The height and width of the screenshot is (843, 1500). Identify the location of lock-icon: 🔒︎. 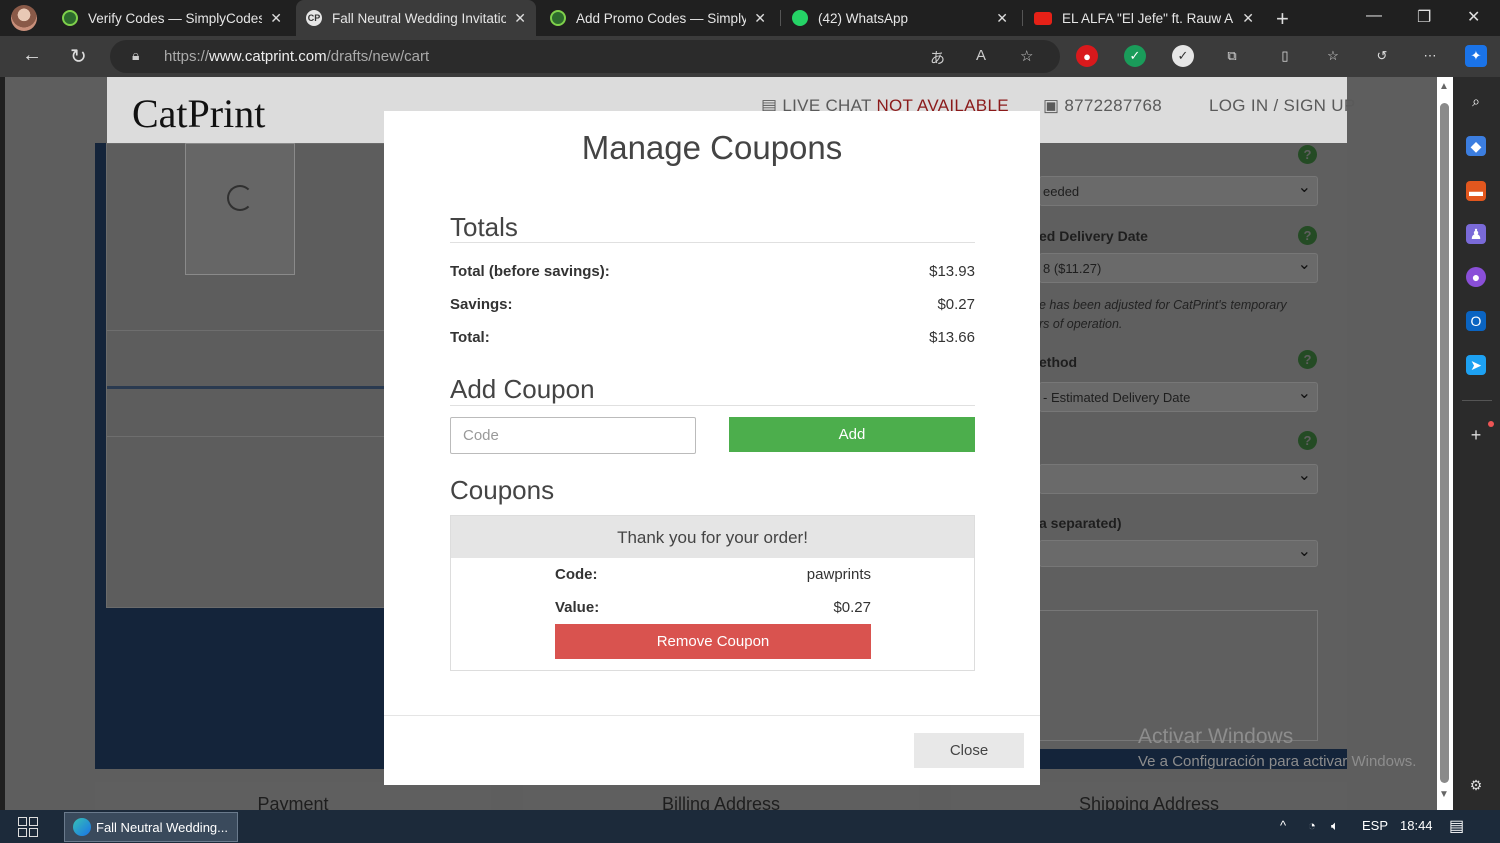
(135, 55).